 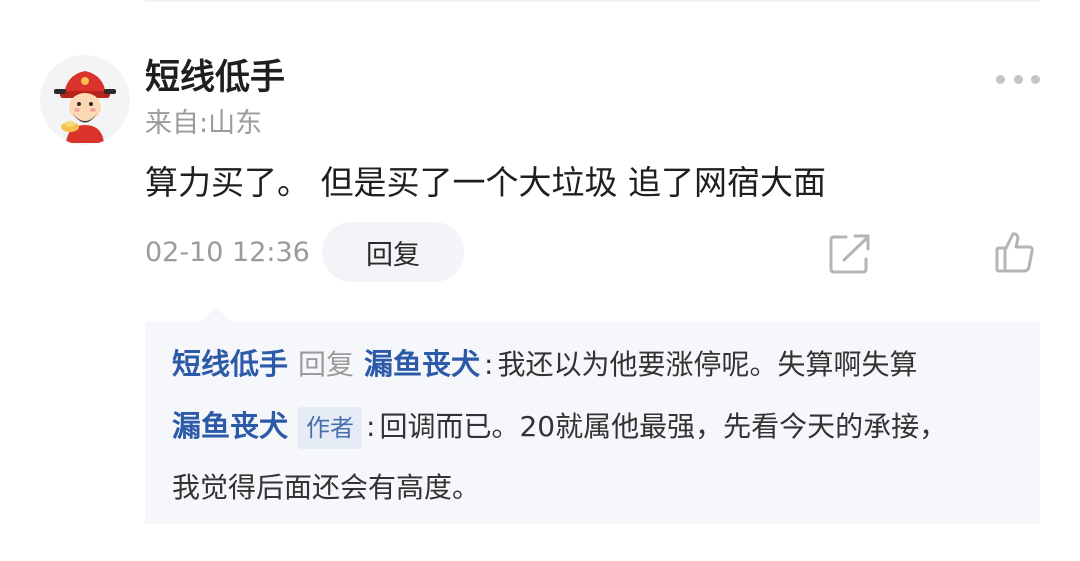 I want to click on share-button, so click(x=850, y=254).